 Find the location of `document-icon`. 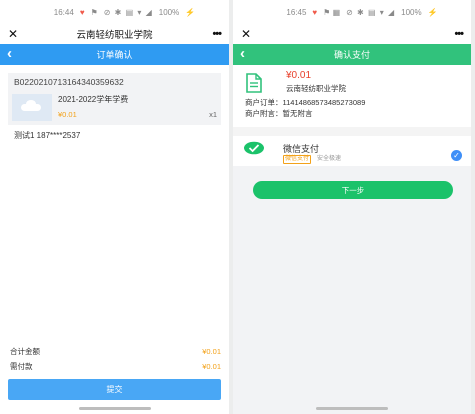

document-icon is located at coordinates (254, 83).